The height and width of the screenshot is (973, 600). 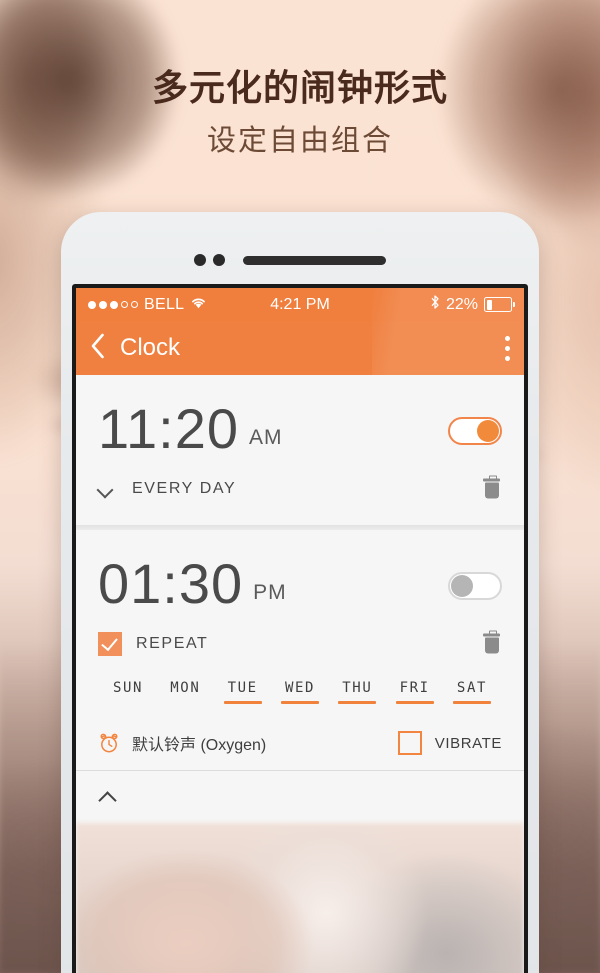 I want to click on sensor-icon, so click(x=200, y=260).